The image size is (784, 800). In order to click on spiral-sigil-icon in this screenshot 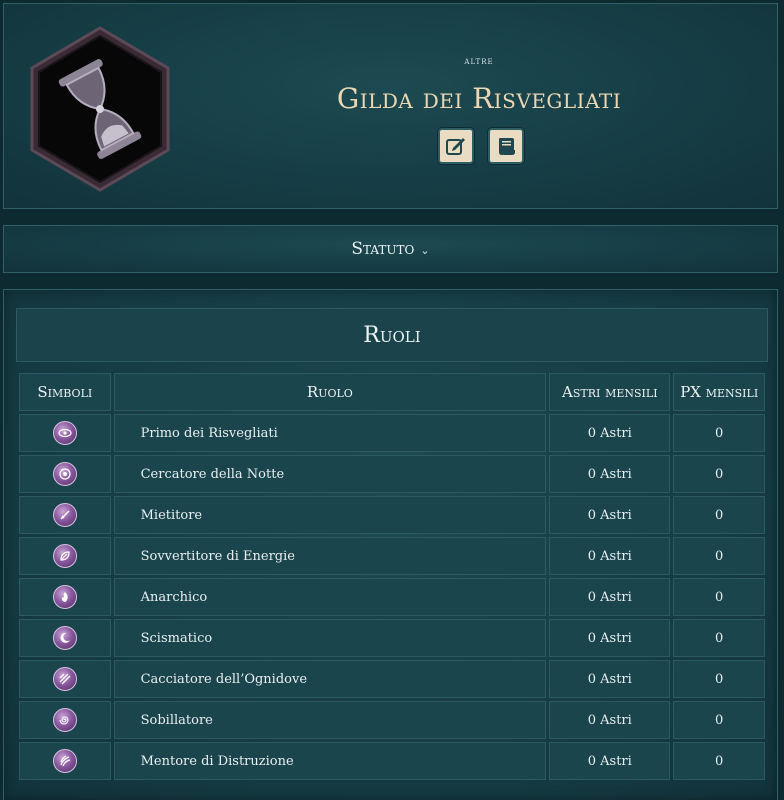, I will do `click(64, 720)`.